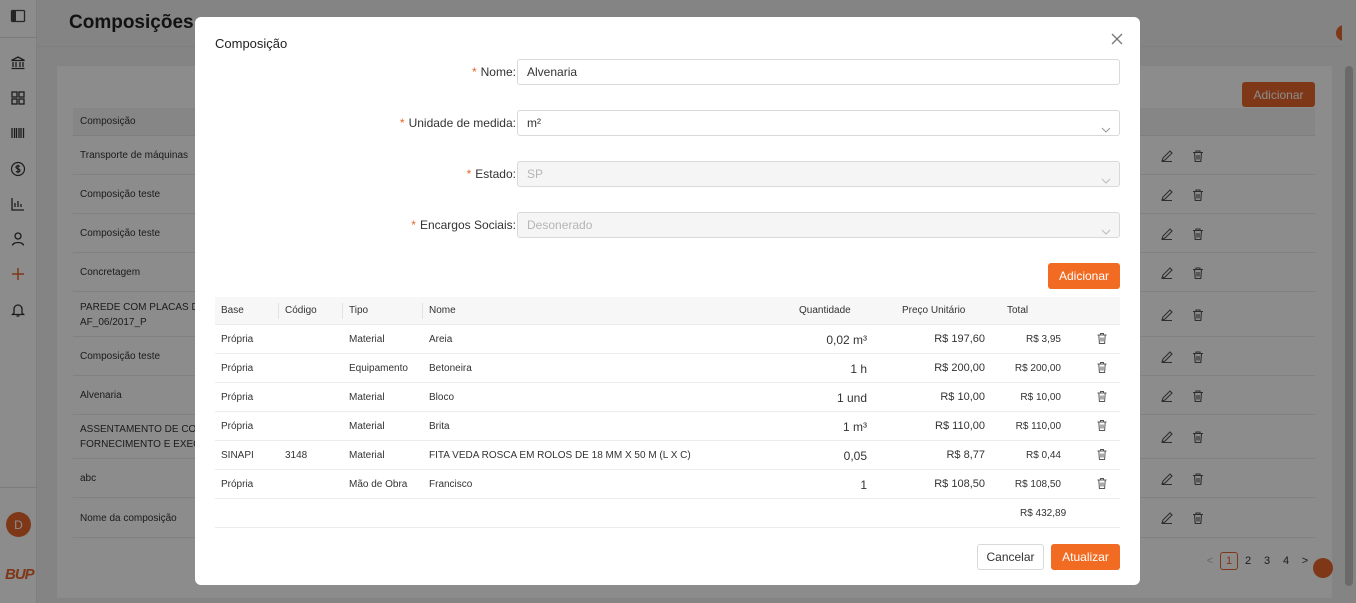  Describe the element at coordinates (846, 340) in the screenshot. I see `item-quantidade: 0,02 m³` at that location.